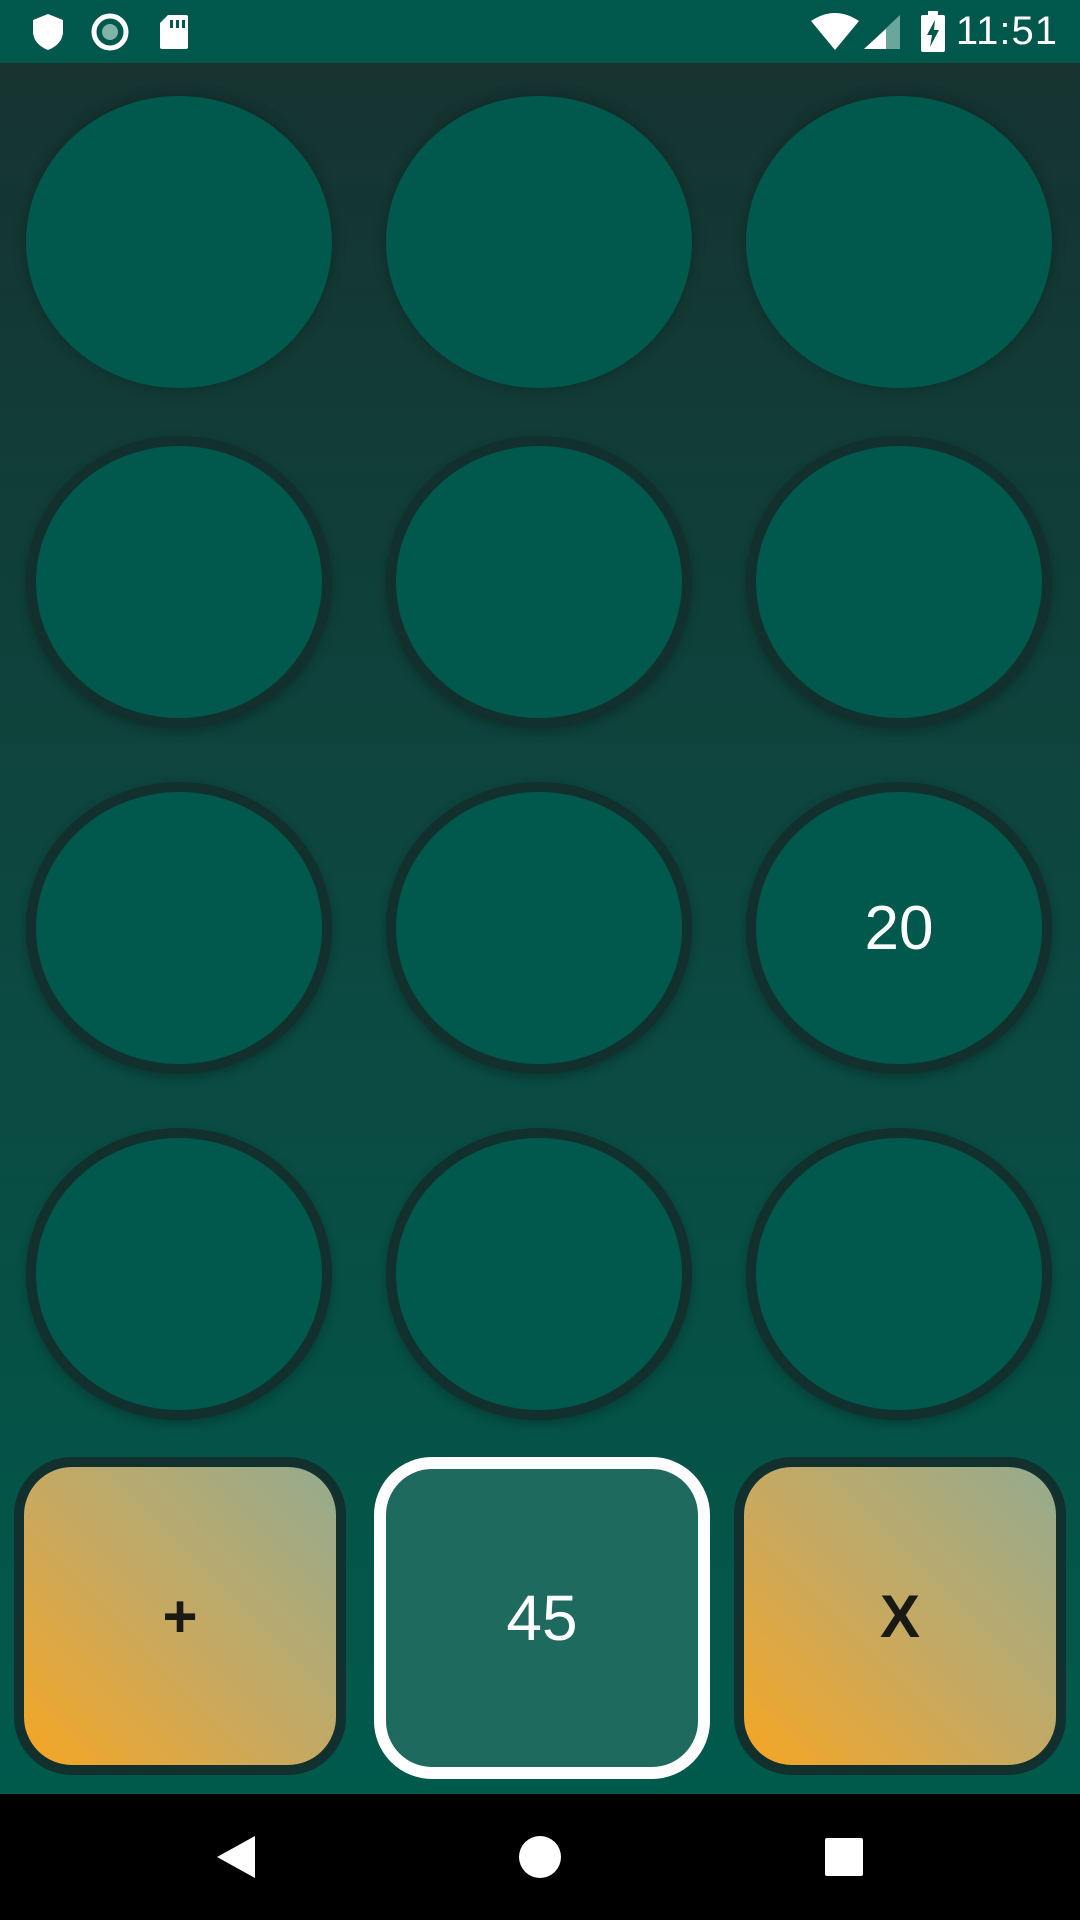 The image size is (1080, 1920). What do you see at coordinates (835, 31) in the screenshot?
I see `wifi-icon` at bounding box center [835, 31].